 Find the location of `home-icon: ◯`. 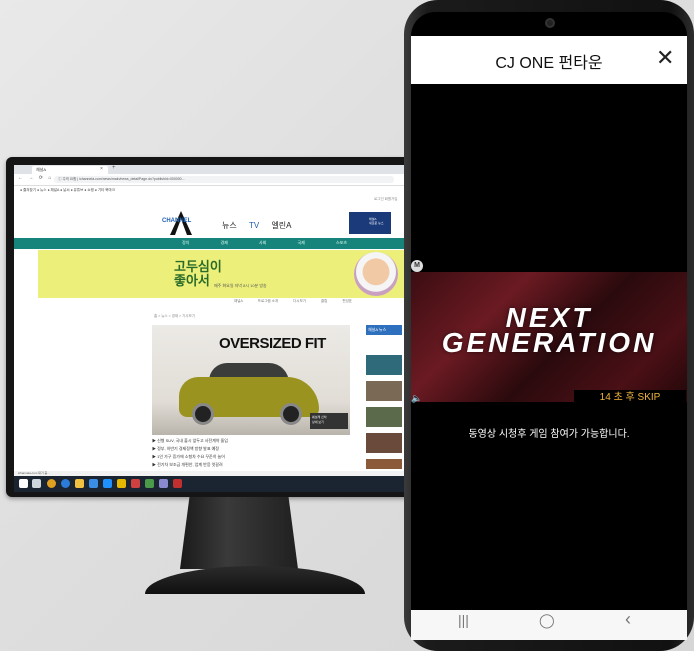

home-icon: ◯ is located at coordinates (547, 620).